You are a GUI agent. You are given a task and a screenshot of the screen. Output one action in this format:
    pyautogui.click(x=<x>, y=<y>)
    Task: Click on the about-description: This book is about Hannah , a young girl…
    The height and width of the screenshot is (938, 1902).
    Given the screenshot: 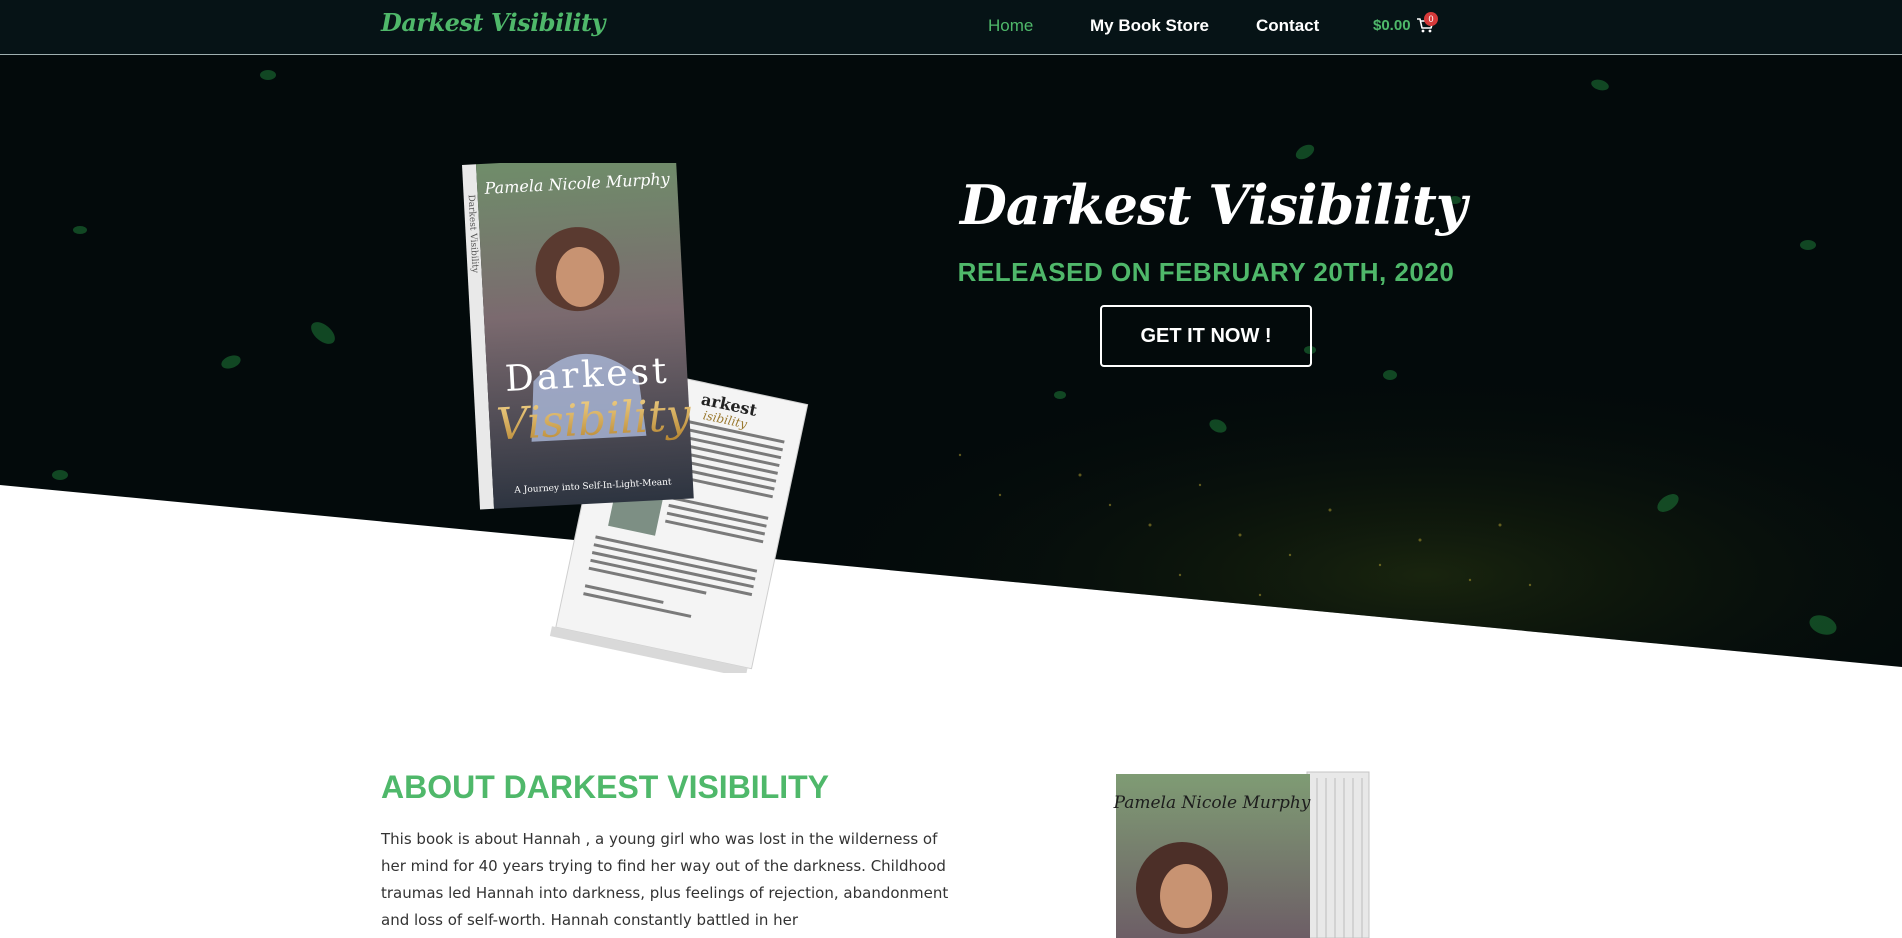 What is the action you would take?
    pyautogui.click(x=665, y=879)
    